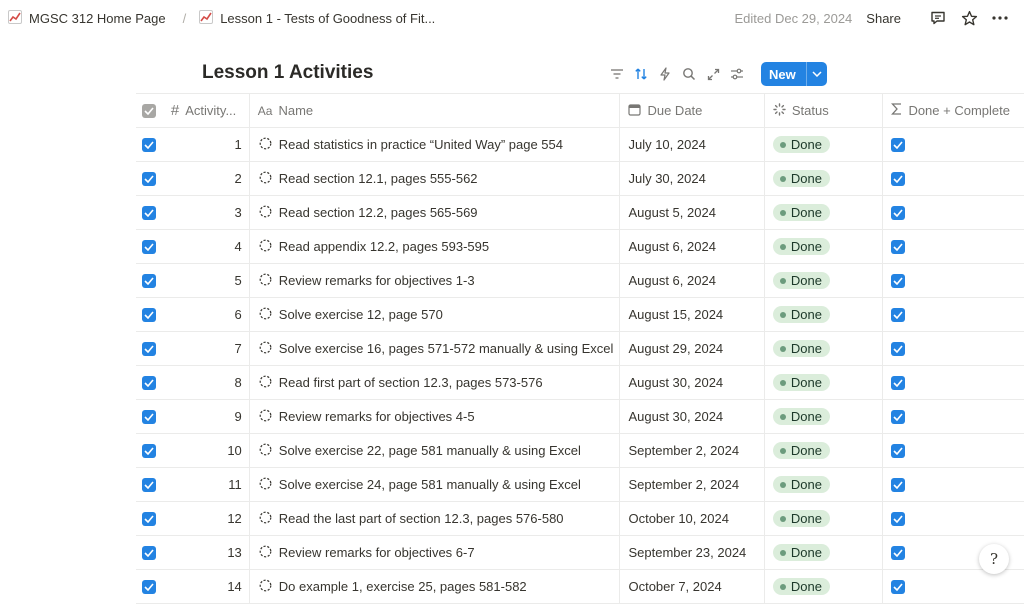 This screenshot has height=604, width=1024. Describe the element at coordinates (883, 18) in the screenshot. I see `share-button: Share` at that location.